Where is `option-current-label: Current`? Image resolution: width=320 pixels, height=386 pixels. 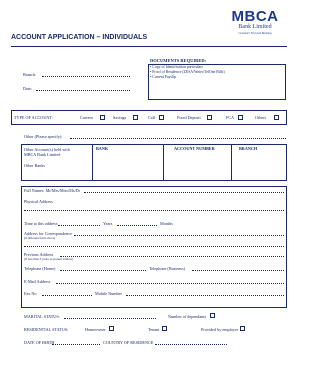
option-current-label: Current is located at coordinates (86, 117).